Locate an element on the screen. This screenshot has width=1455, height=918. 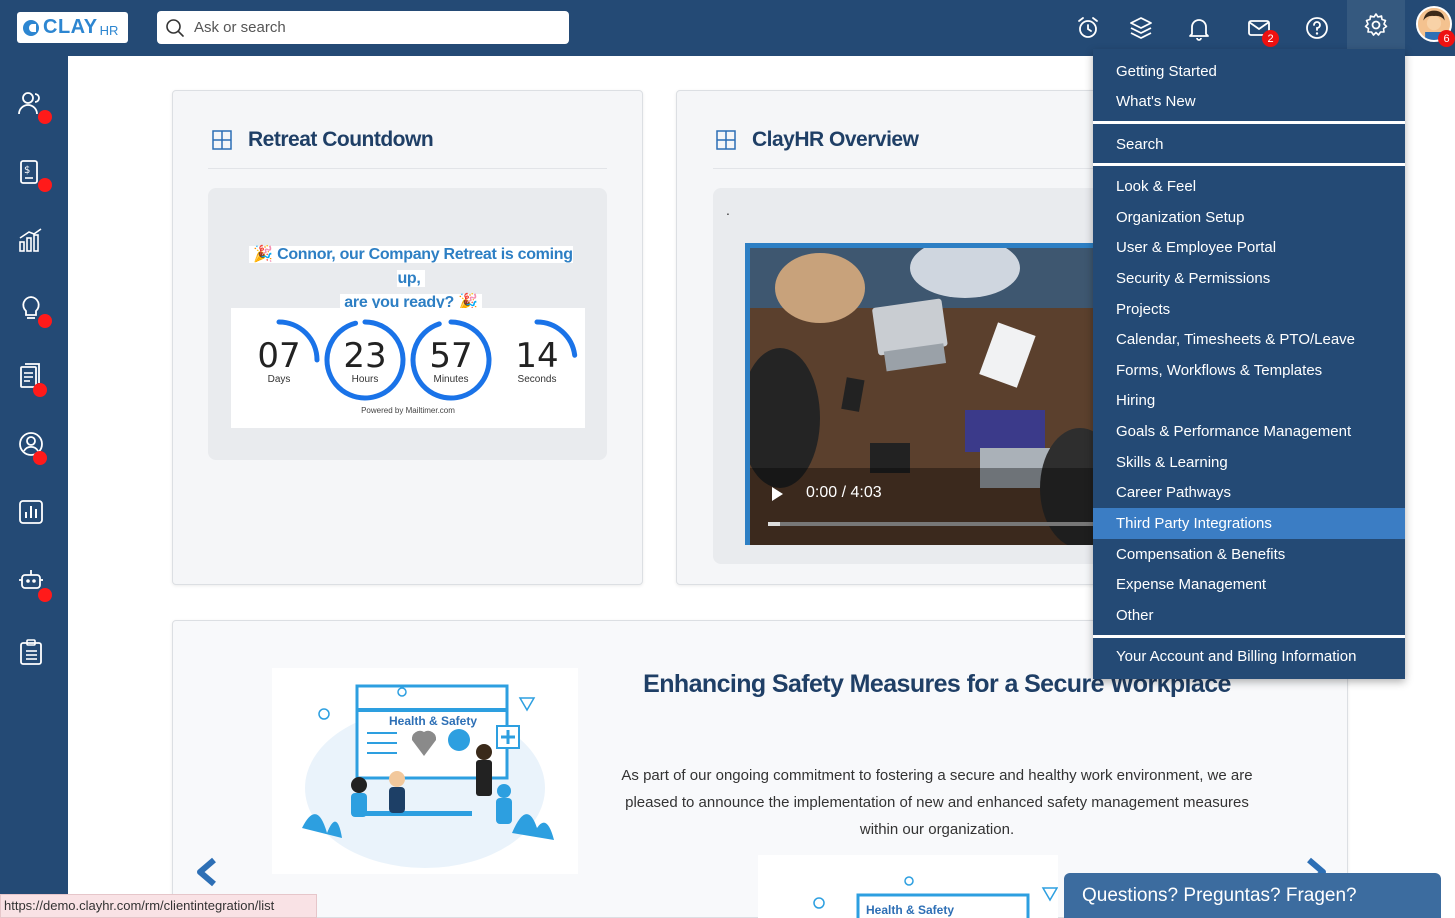
menu-item-other: Other is located at coordinates (1249, 615).